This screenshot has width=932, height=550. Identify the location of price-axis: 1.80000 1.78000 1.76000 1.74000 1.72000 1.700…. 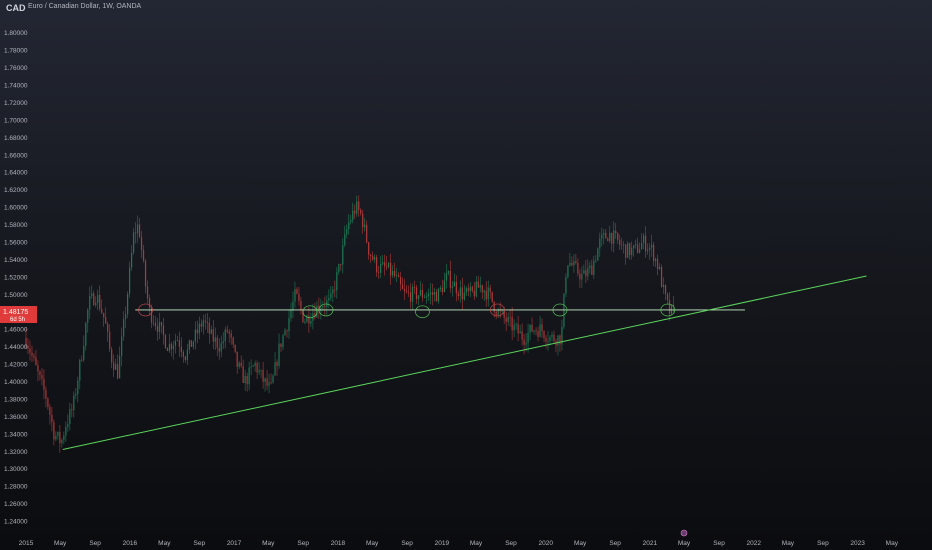
(16, 277).